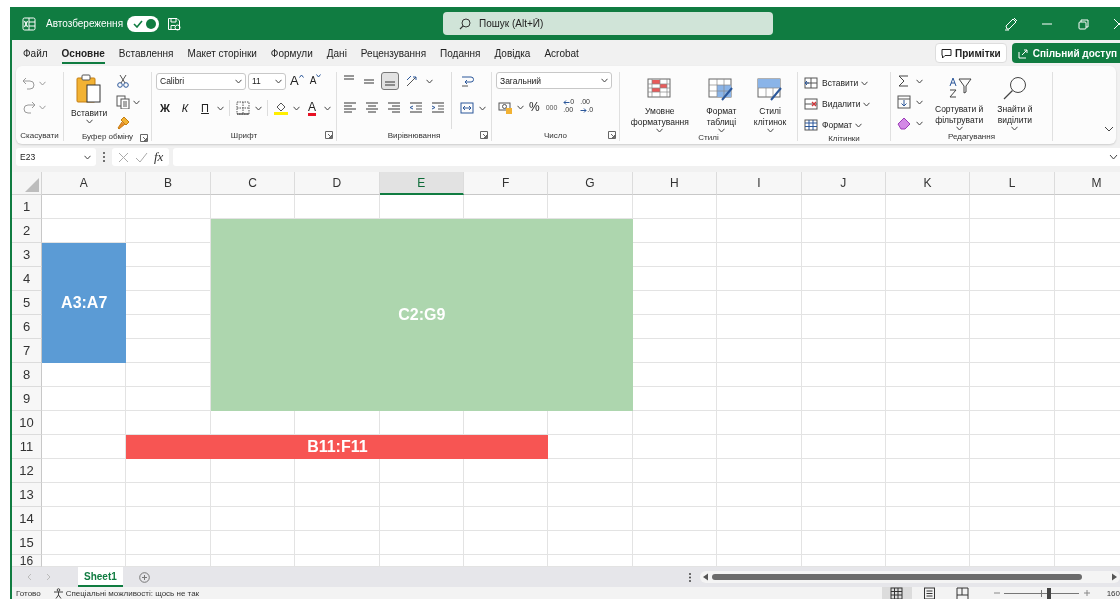 The image size is (1120, 599). What do you see at coordinates (646, 157) in the screenshot?
I see `formula-input` at bounding box center [646, 157].